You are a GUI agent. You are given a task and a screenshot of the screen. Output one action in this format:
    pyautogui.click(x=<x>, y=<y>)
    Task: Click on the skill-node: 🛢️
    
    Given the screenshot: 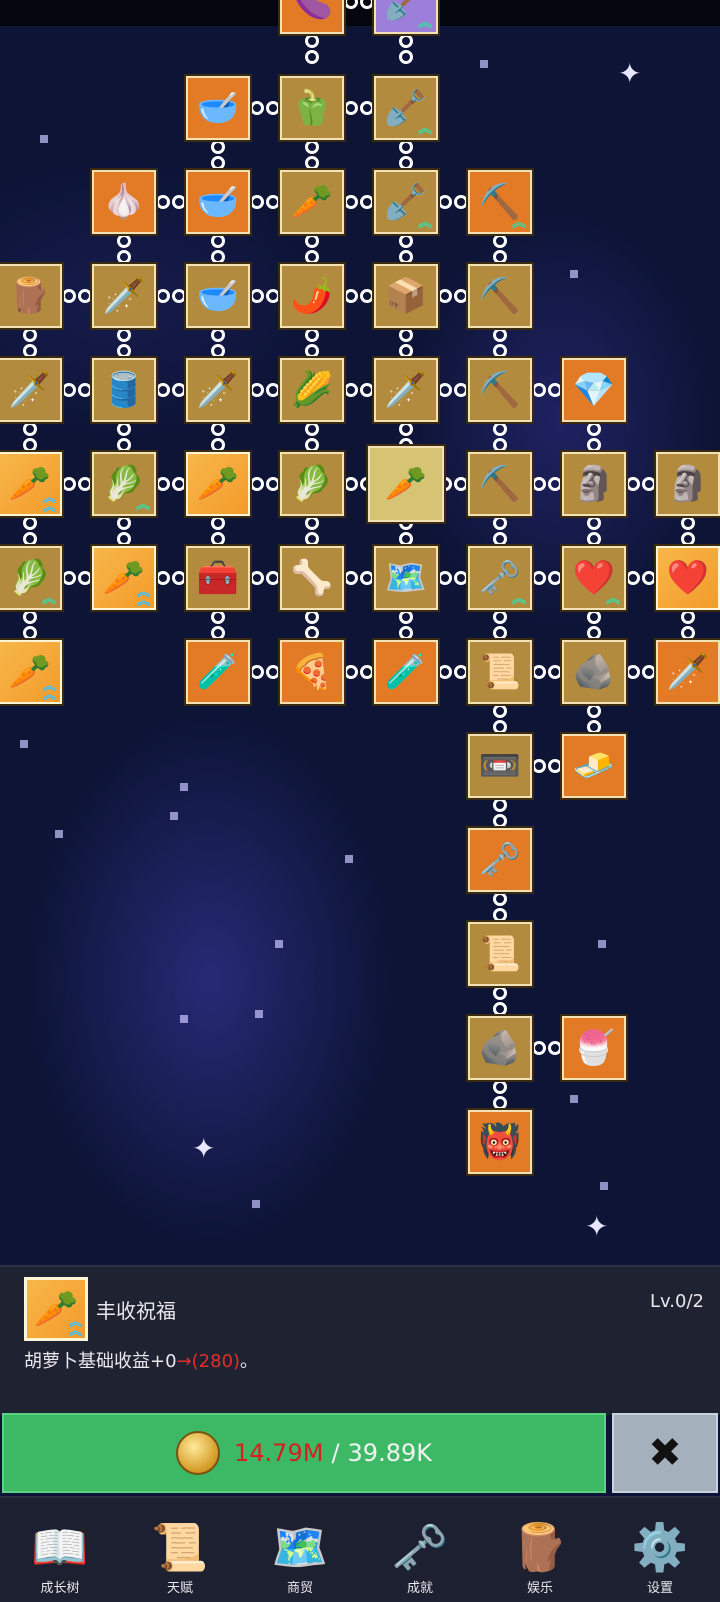 What is the action you would take?
    pyautogui.click(x=124, y=390)
    